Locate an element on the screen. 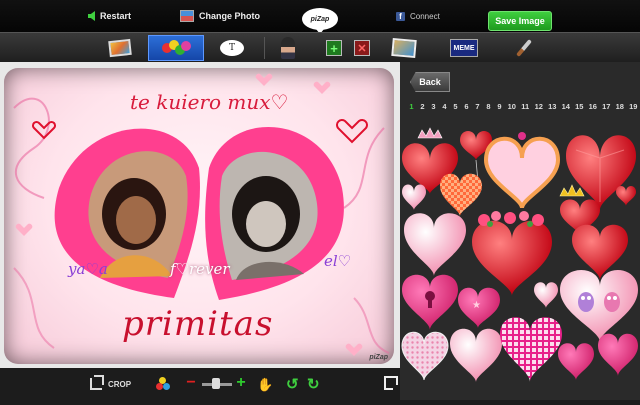 This screenshot has height=405, width=640. caption-name-right: el♡ is located at coordinates (337, 261).